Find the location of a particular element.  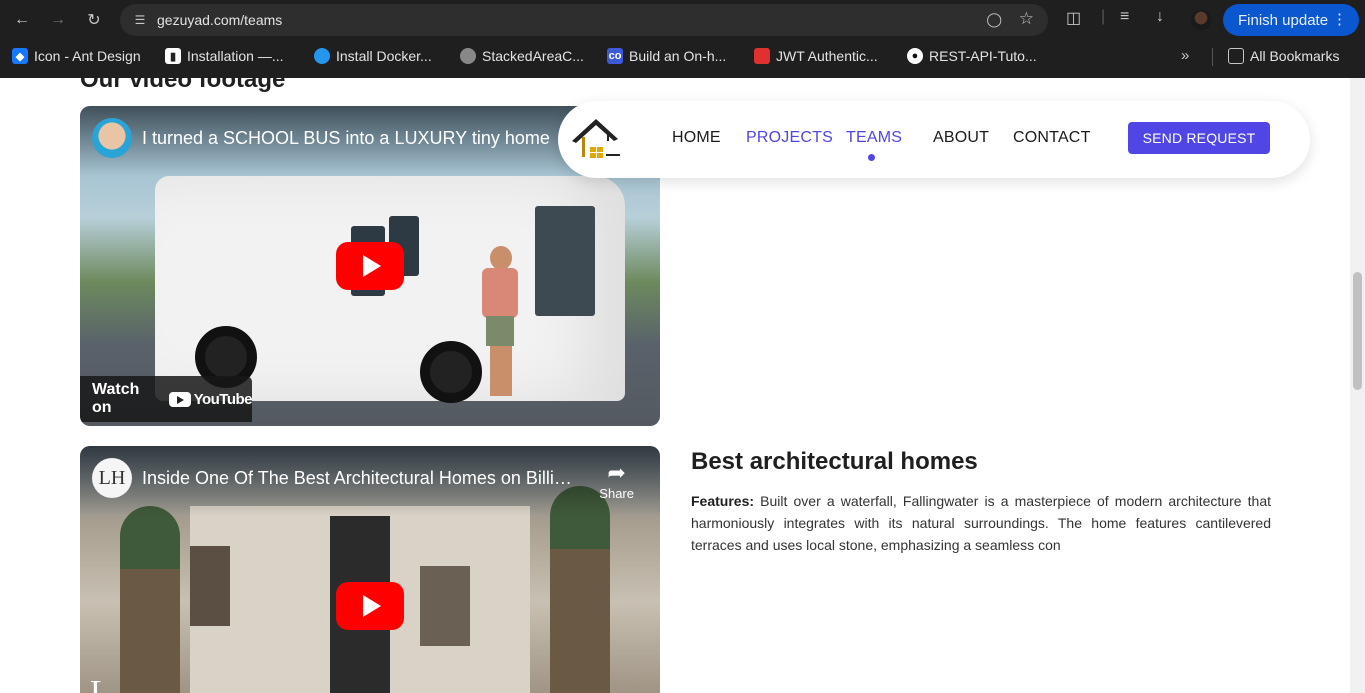

folder-icon is located at coordinates (1236, 56).